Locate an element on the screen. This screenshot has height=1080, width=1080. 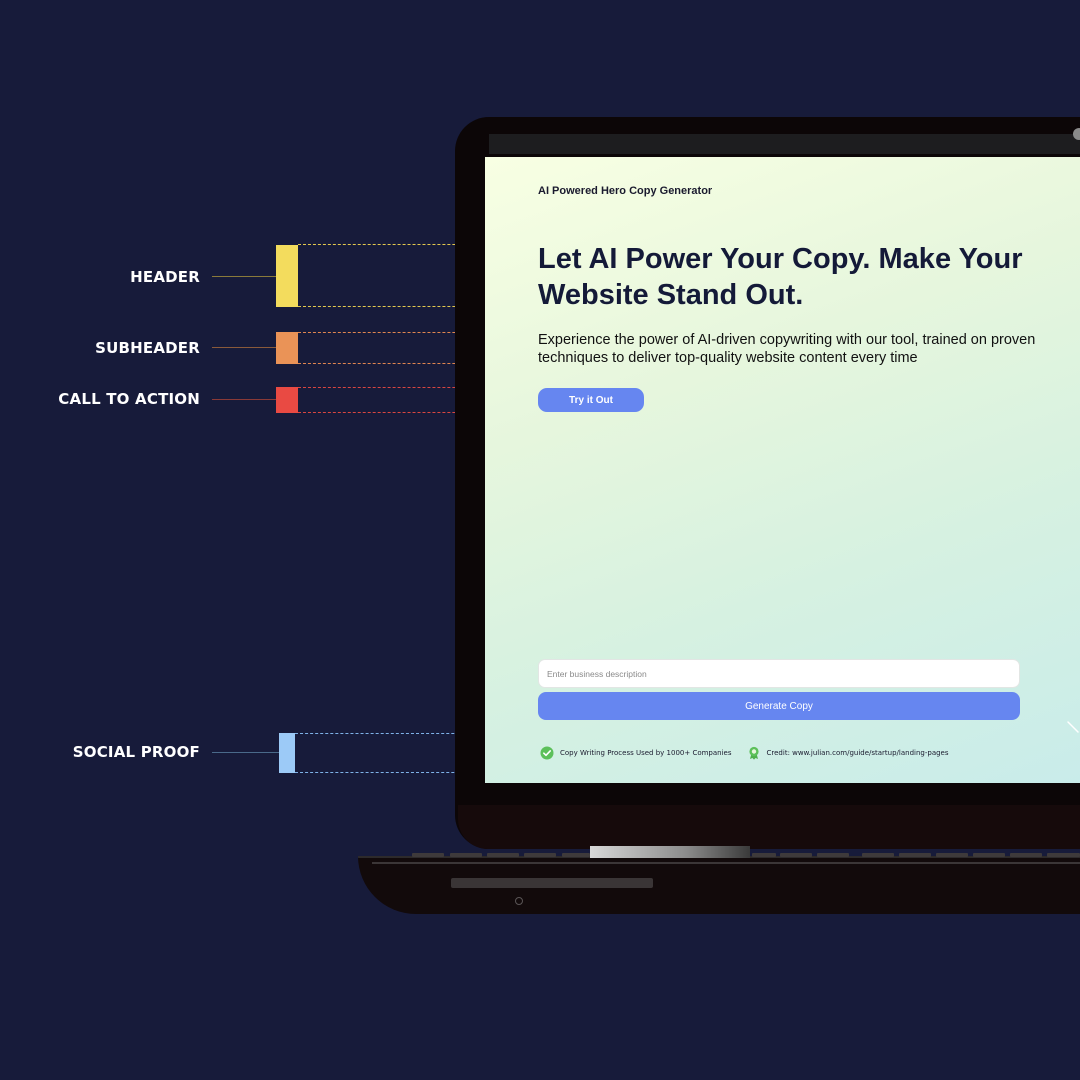
check-circle-icon is located at coordinates (547, 753).